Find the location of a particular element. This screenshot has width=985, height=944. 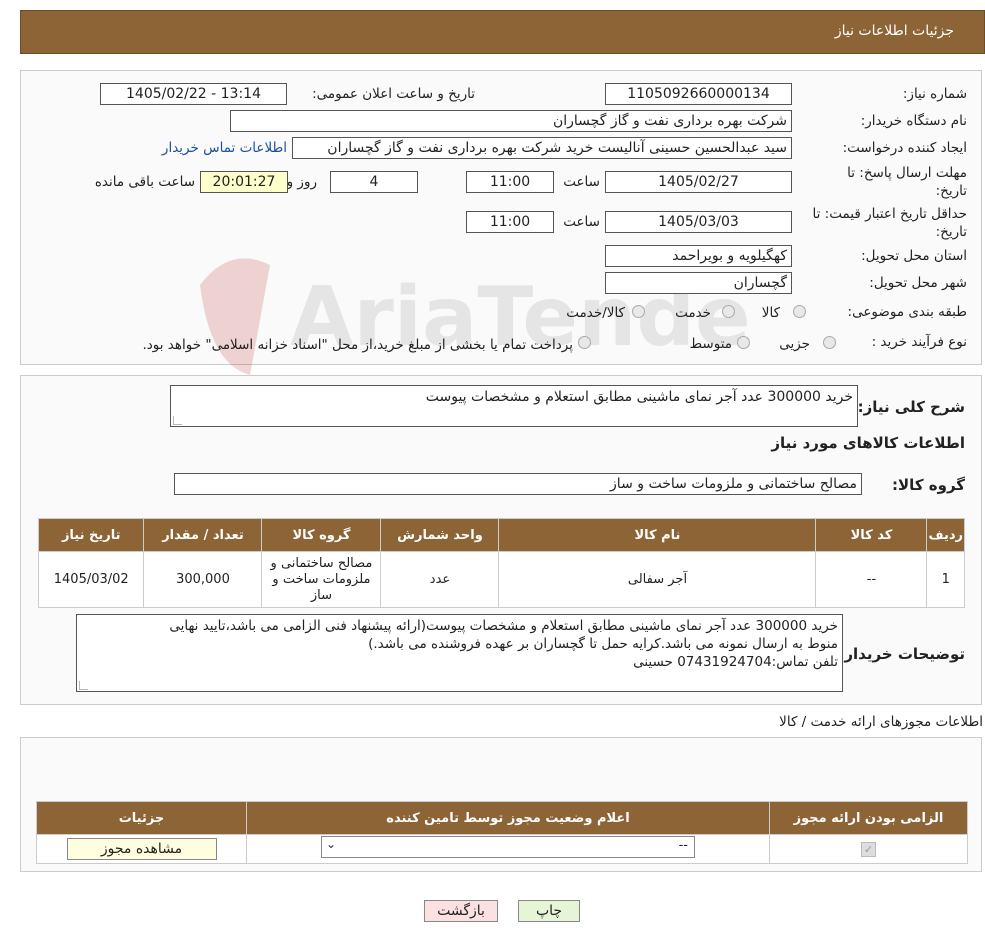

goods-group-label: گروه کالا: is located at coordinates (928, 485).